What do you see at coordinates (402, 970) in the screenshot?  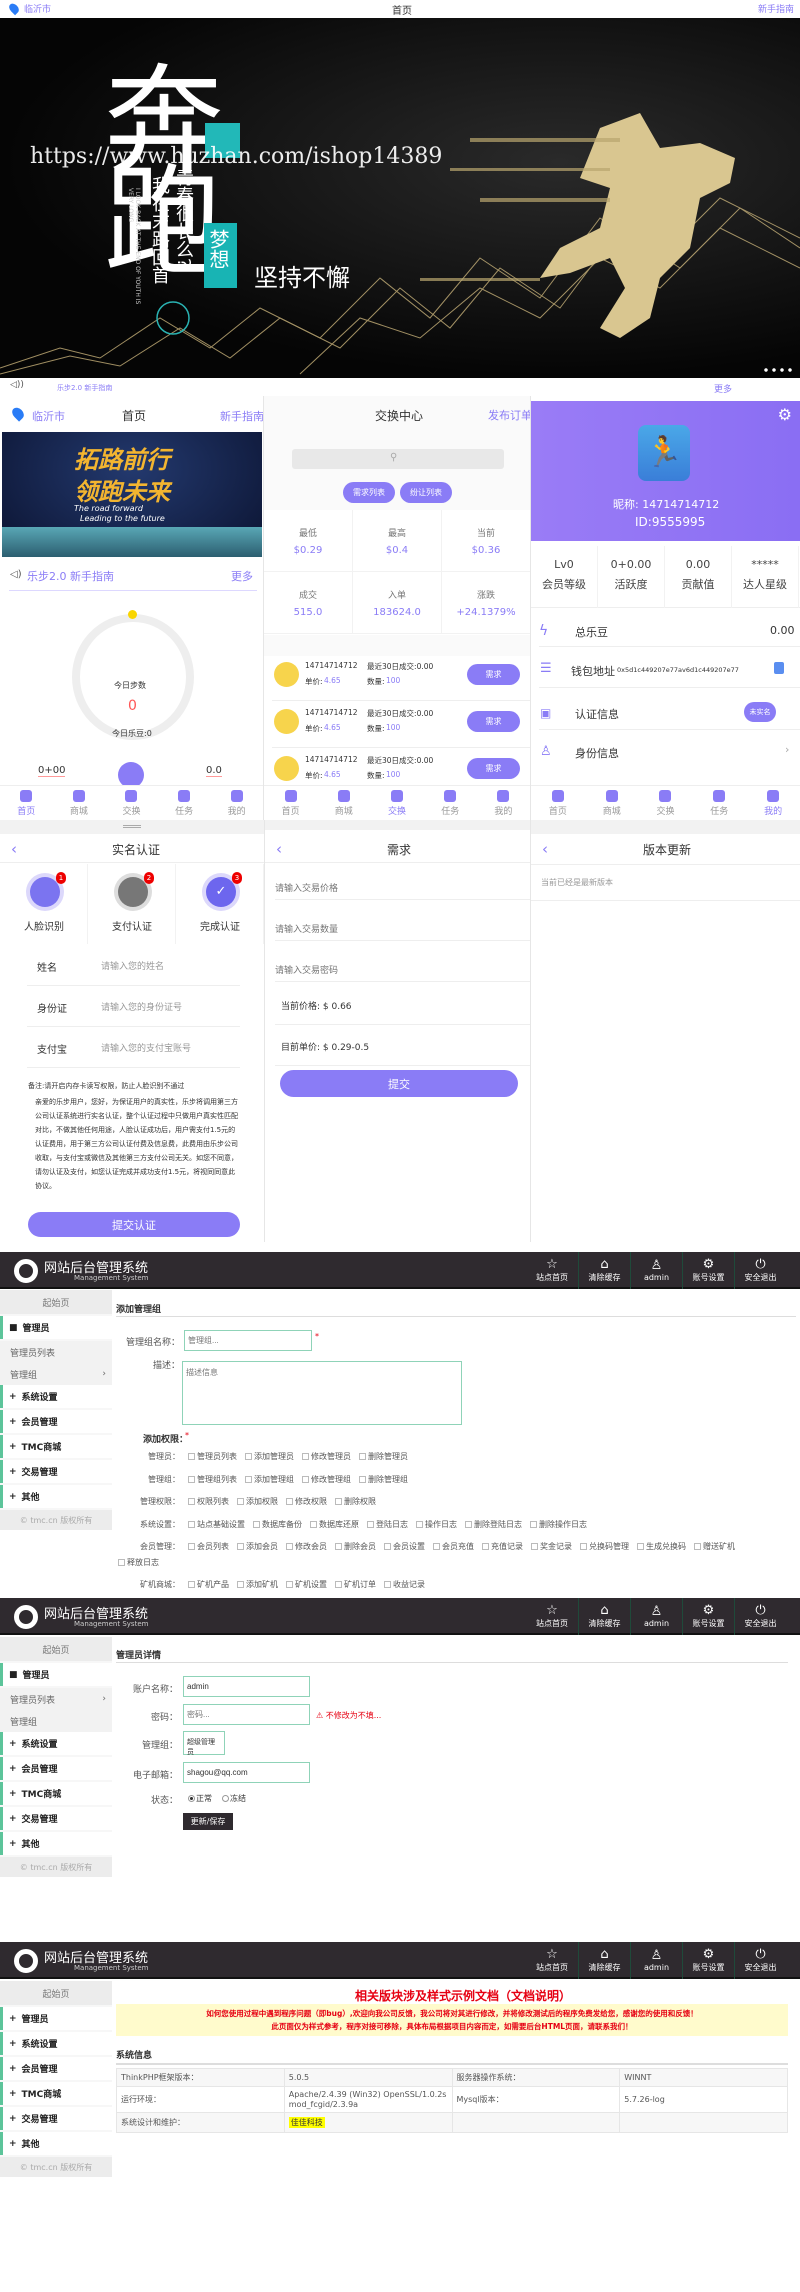 I see `trade-password-input` at bounding box center [402, 970].